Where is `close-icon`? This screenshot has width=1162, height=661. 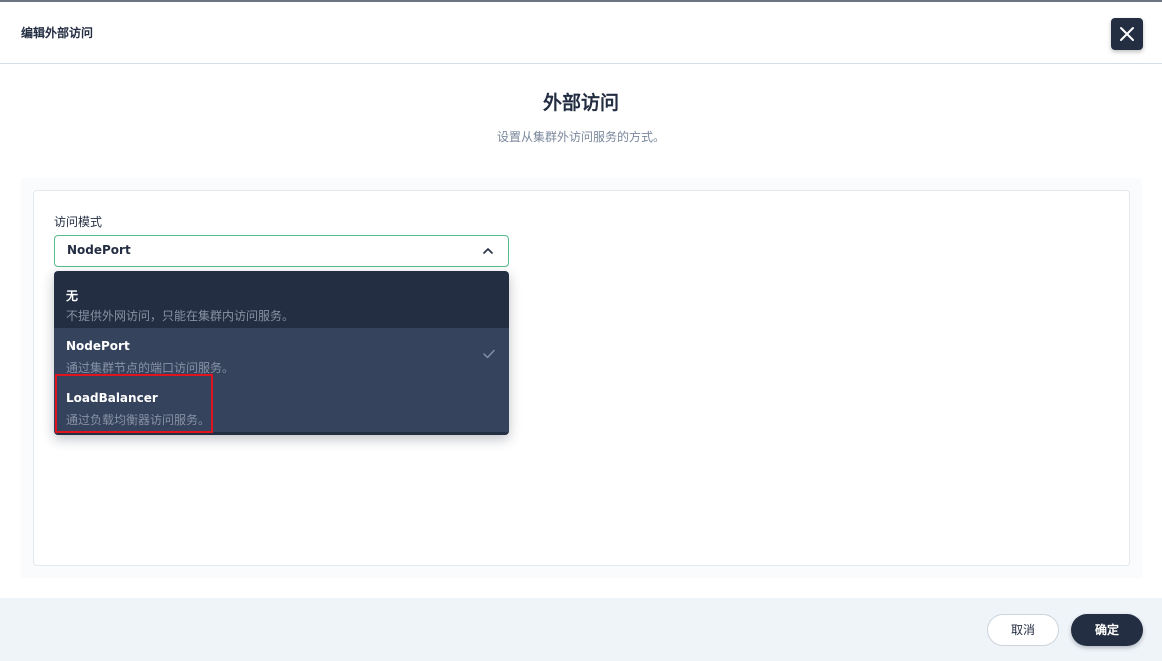 close-icon is located at coordinates (1127, 34).